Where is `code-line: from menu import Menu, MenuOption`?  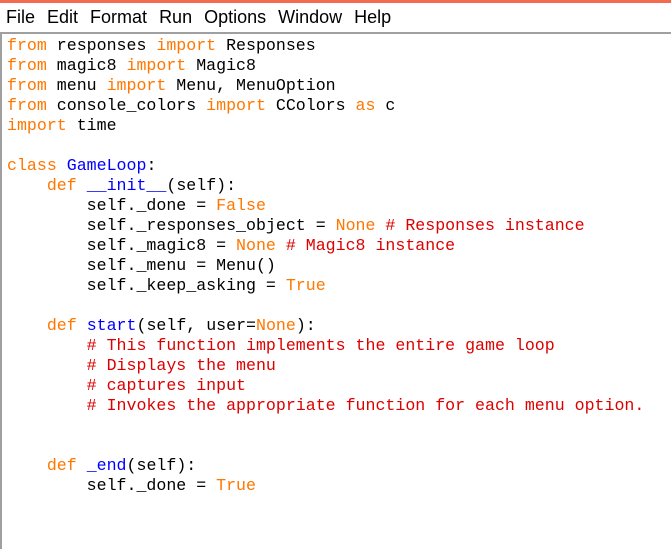
code-line: from menu import Menu, MenuOption is located at coordinates (325, 86).